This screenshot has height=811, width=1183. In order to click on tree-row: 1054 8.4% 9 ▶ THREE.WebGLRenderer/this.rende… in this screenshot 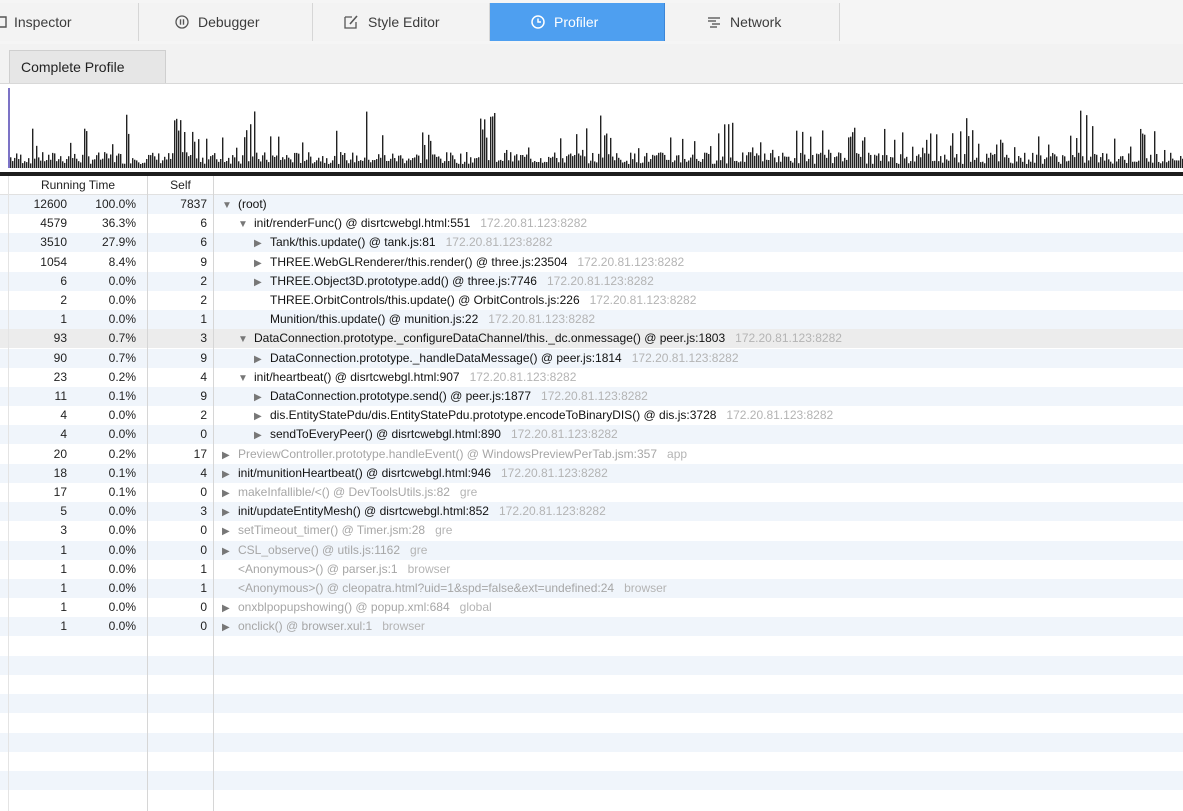, I will do `click(591, 262)`.